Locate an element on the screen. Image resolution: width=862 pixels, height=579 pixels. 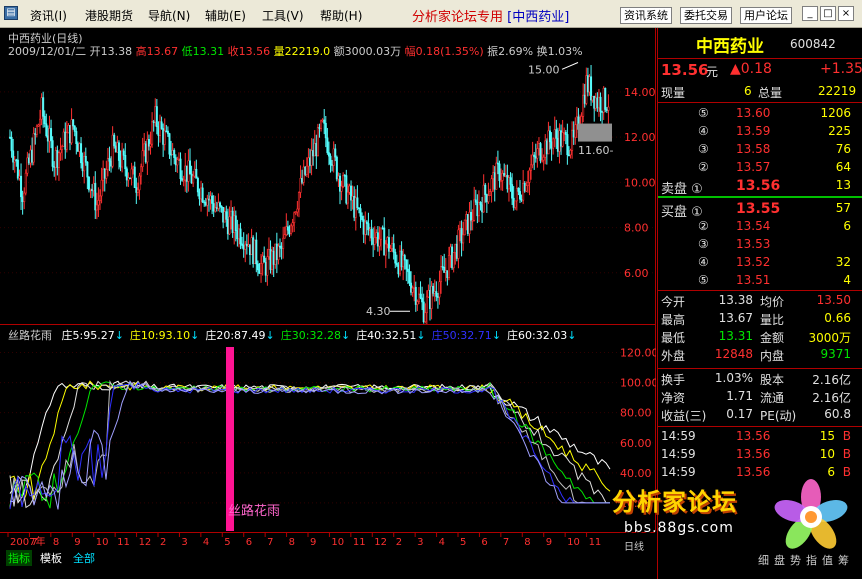
trade-button: 委托交易 is located at coordinates (706, 15).